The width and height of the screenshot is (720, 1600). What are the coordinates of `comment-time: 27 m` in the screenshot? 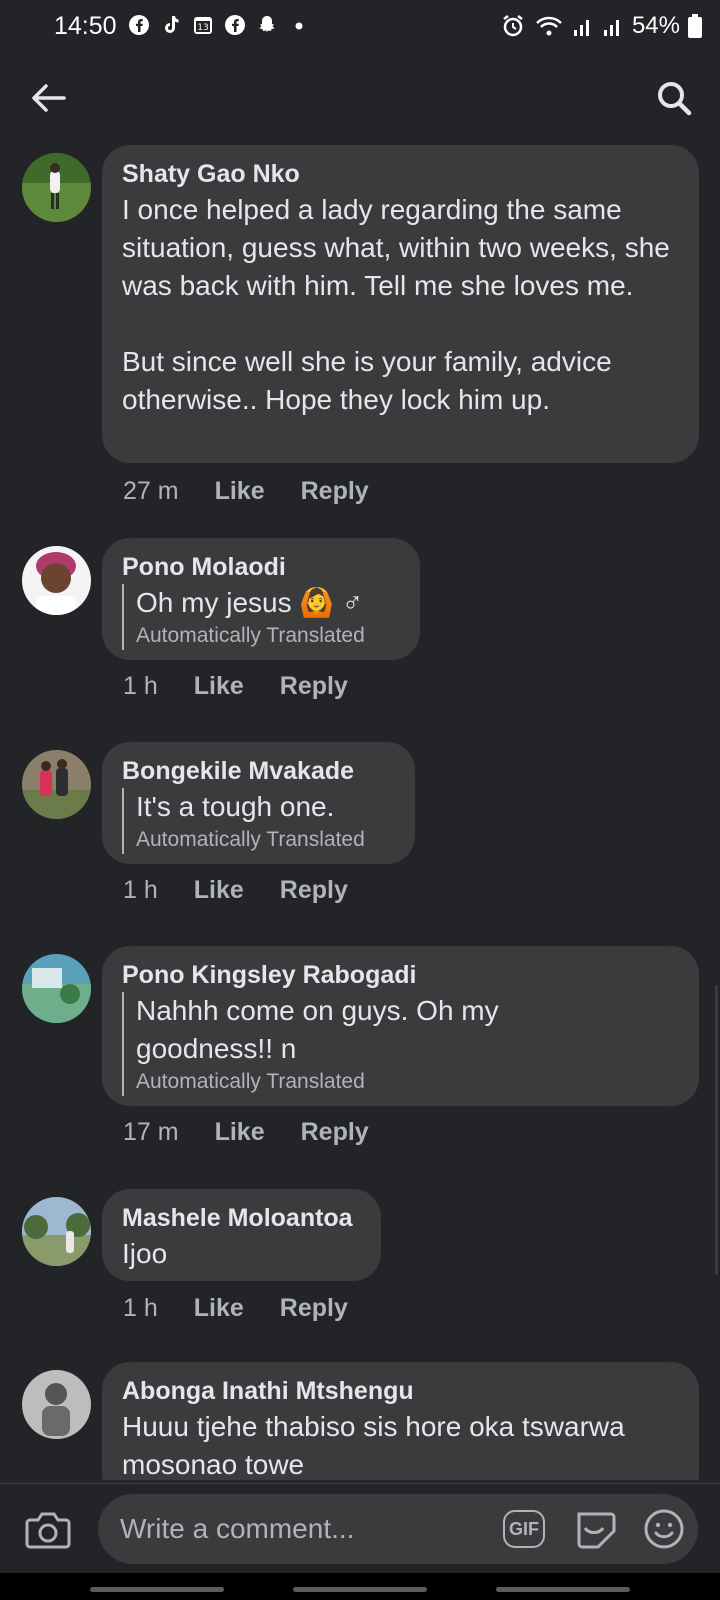 It's located at (151, 491).